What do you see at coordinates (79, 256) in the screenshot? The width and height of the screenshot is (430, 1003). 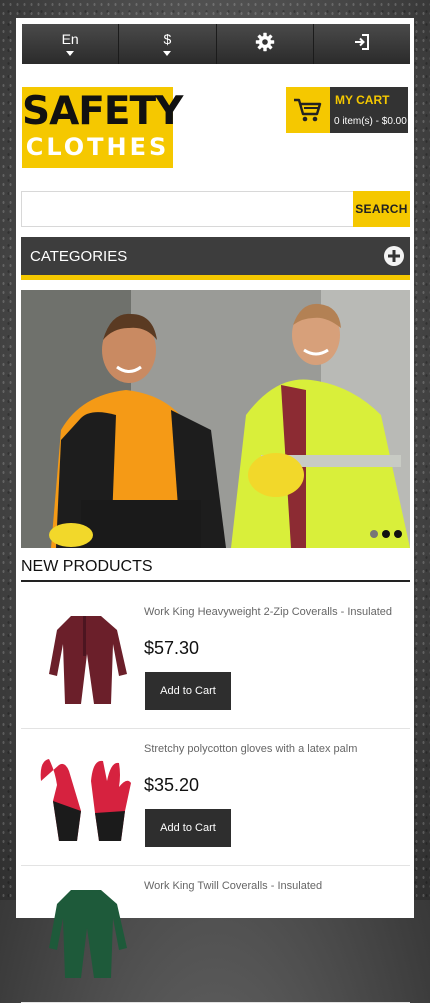 I see `categories-label: CATEGORIES` at bounding box center [79, 256].